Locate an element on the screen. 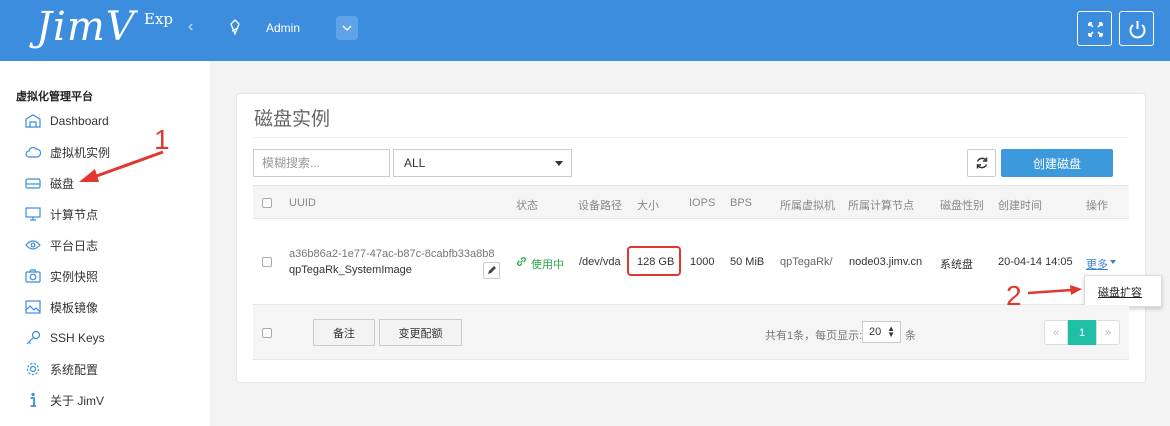  footer-select-all-checkbox is located at coordinates (267, 333).